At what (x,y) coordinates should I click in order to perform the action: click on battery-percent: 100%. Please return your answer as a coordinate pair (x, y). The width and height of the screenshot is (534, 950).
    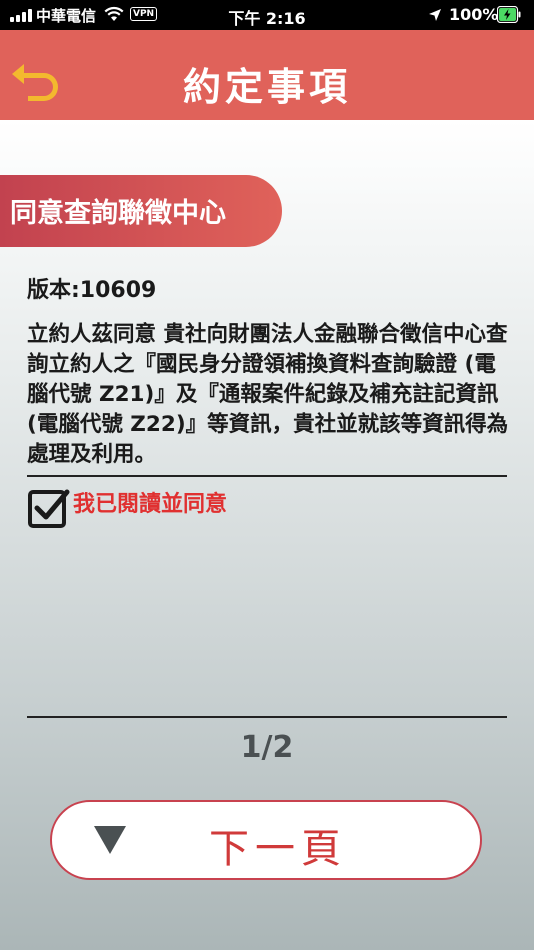
    Looking at the image, I should click on (474, 14).